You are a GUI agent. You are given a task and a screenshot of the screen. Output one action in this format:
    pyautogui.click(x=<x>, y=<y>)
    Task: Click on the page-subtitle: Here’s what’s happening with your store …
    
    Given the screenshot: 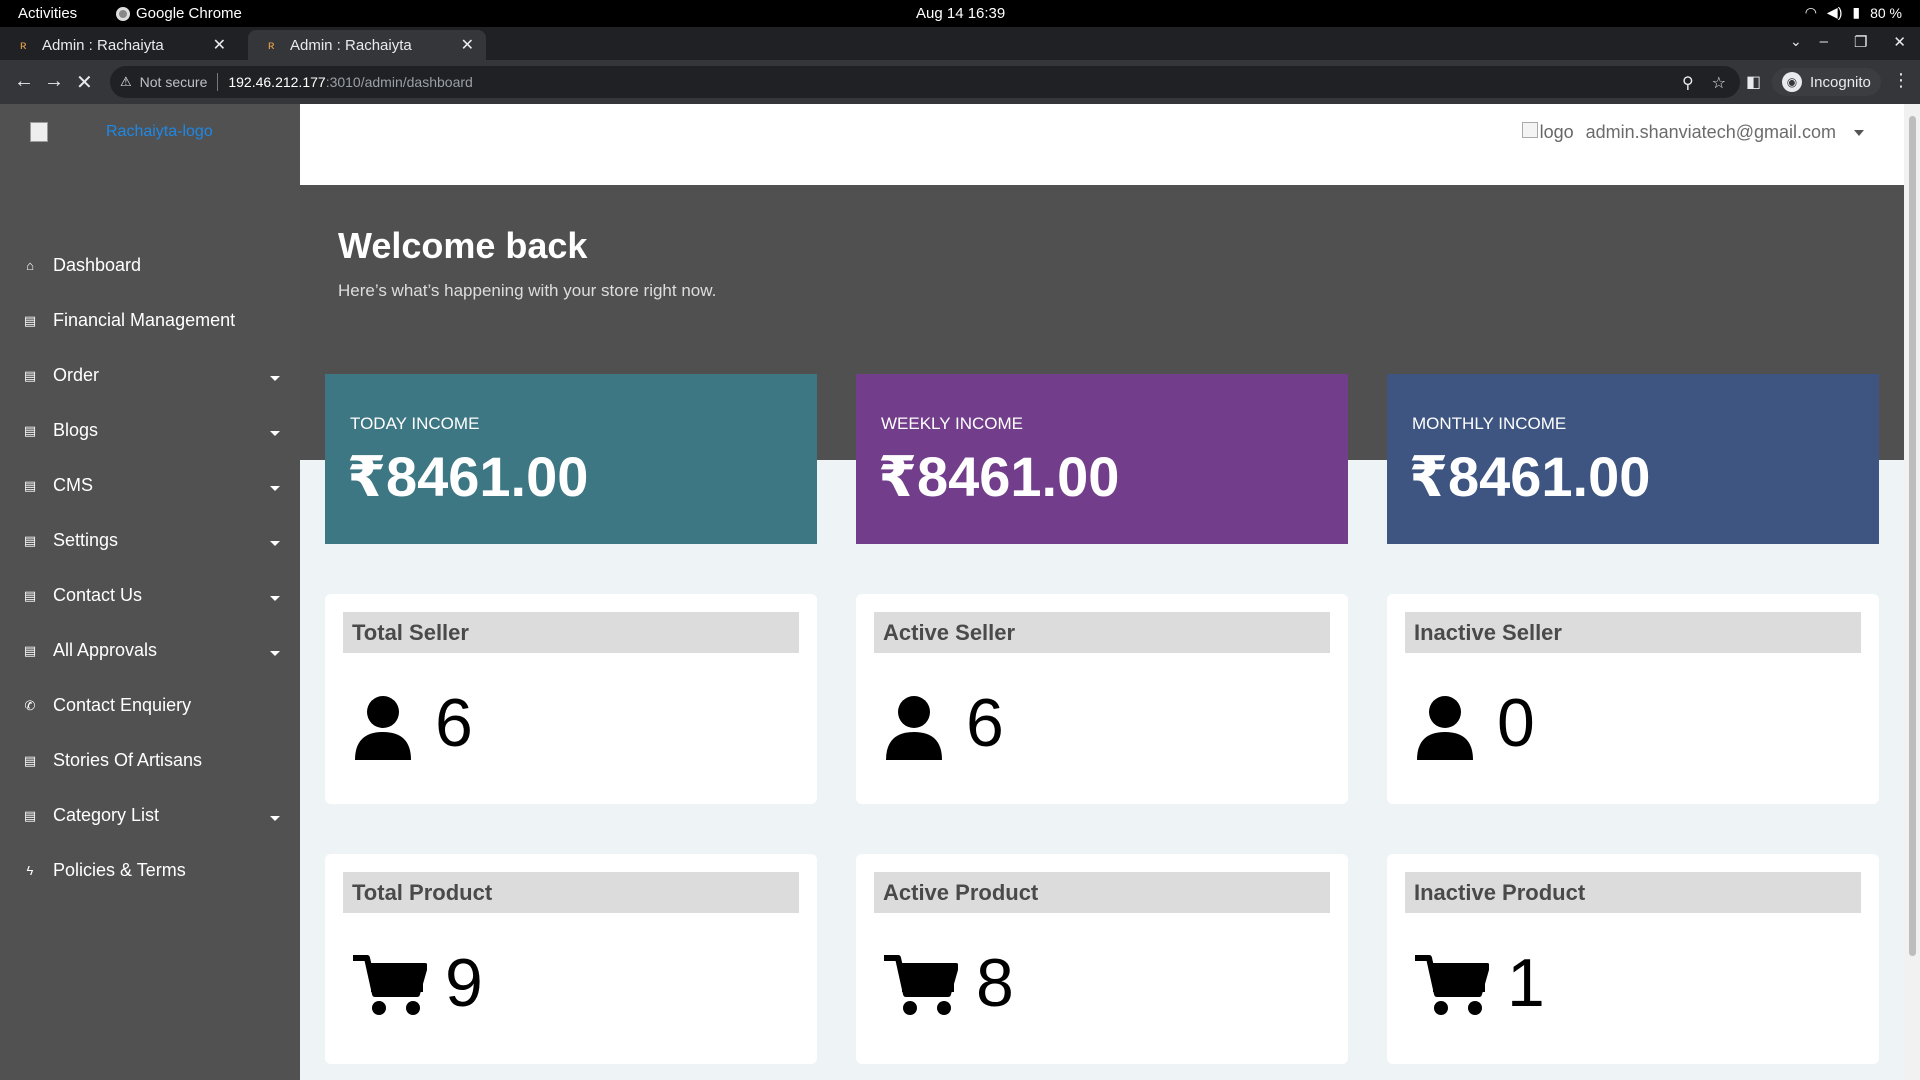 What is the action you would take?
    pyautogui.click(x=527, y=290)
    